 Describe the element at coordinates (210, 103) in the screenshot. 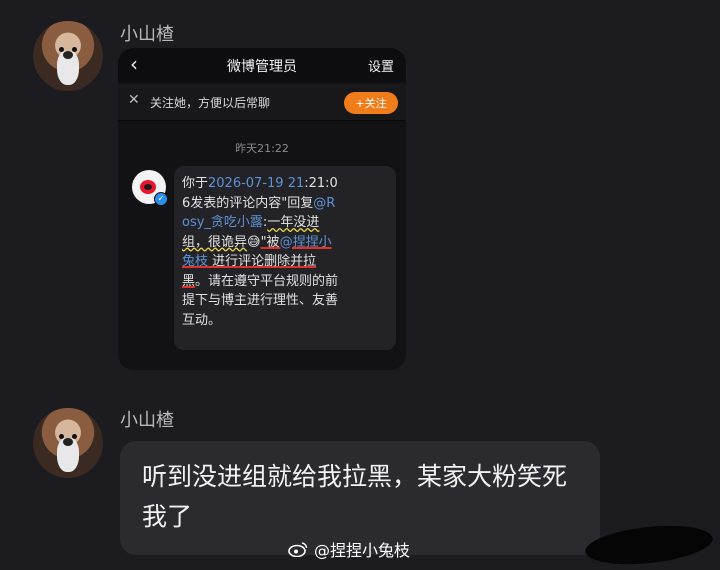

I see `follow-prompt: 关注她，方便以后常聊` at that location.